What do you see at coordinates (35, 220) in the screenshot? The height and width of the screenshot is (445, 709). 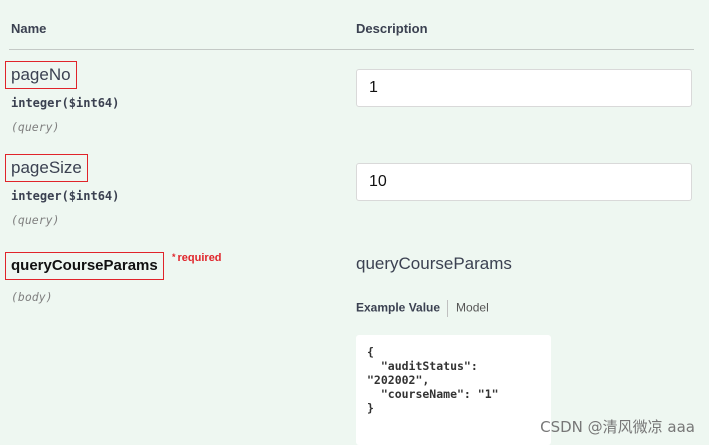 I see `param-in-pagesize: (query)` at bounding box center [35, 220].